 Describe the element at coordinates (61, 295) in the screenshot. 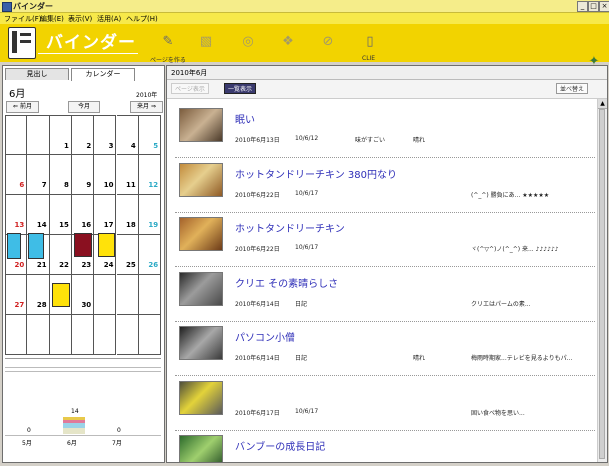

I see `day-15-entry-thumb` at that location.